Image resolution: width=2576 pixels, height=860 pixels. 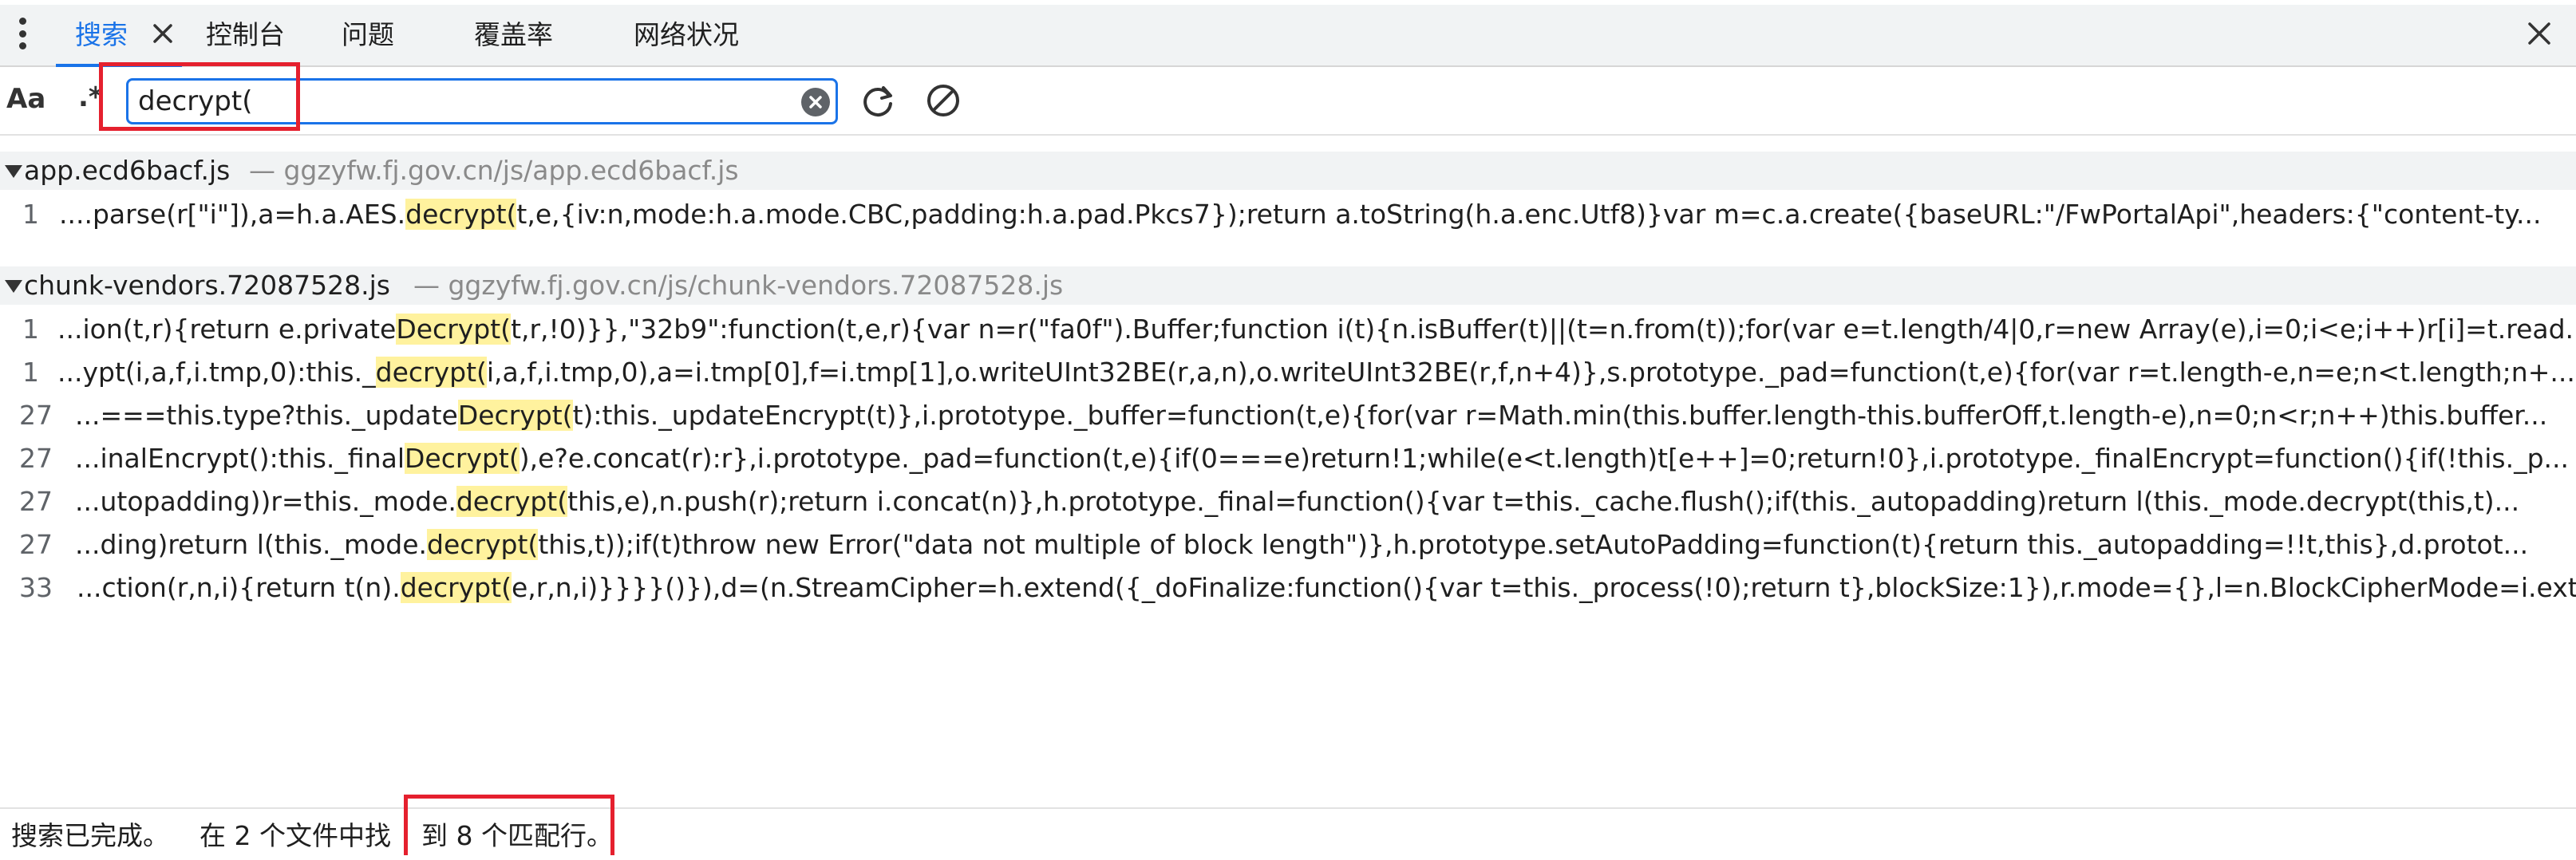 I want to click on status-summary-a: 在 2 个文件中找, so click(x=295, y=836).